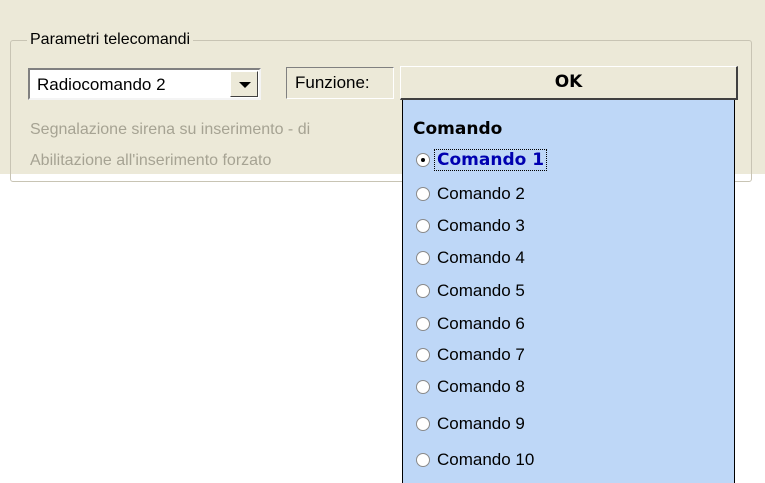 The image size is (765, 483). Describe the element at coordinates (110, 40) in the screenshot. I see `group-title: Parametri telecomandi` at that location.